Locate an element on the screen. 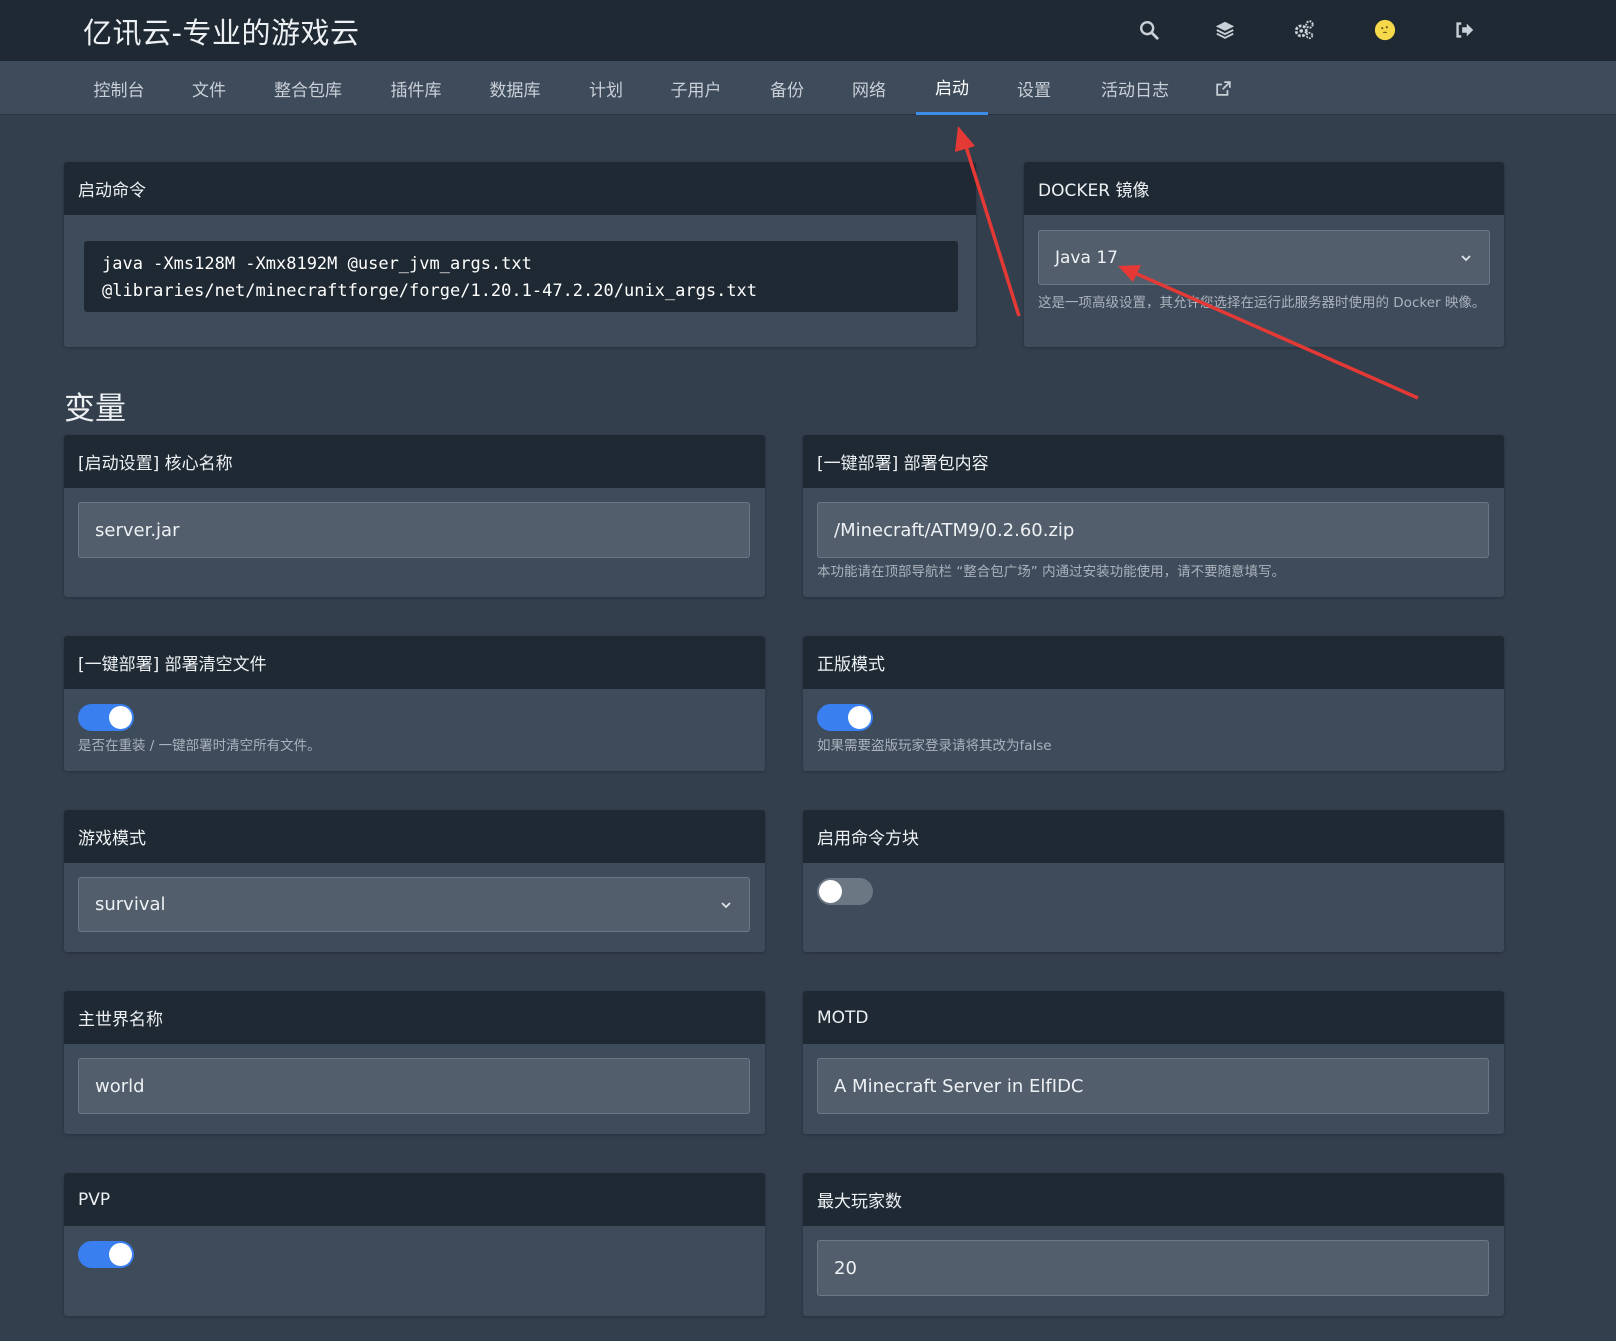 Image resolution: width=1616 pixels, height=1341 pixels. tab-modpacks: 整合包库 is located at coordinates (308, 88).